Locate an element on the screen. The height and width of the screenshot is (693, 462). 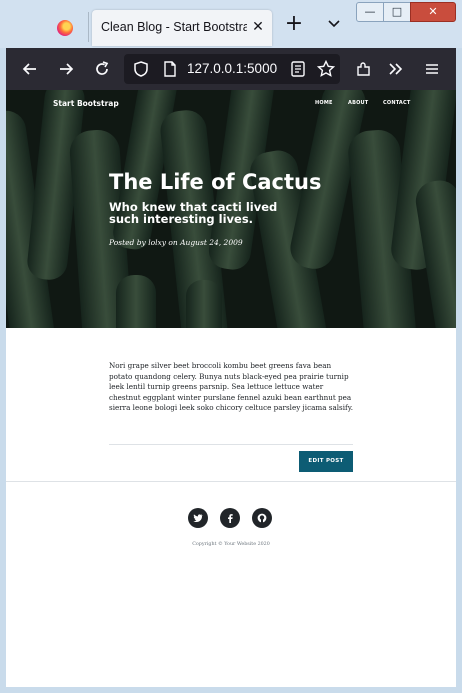
content-divider is located at coordinates (231, 444).